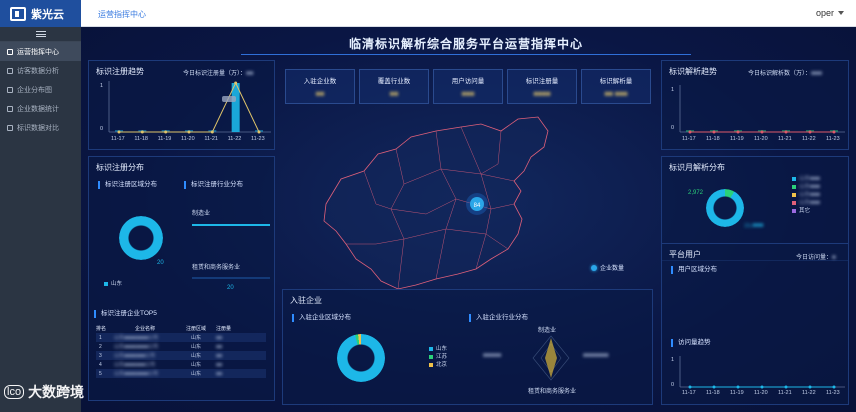 The height and width of the screenshot is (412, 856). Describe the element at coordinates (306, 300) in the screenshot. I see `panel-title: 入驻企业` at that location.